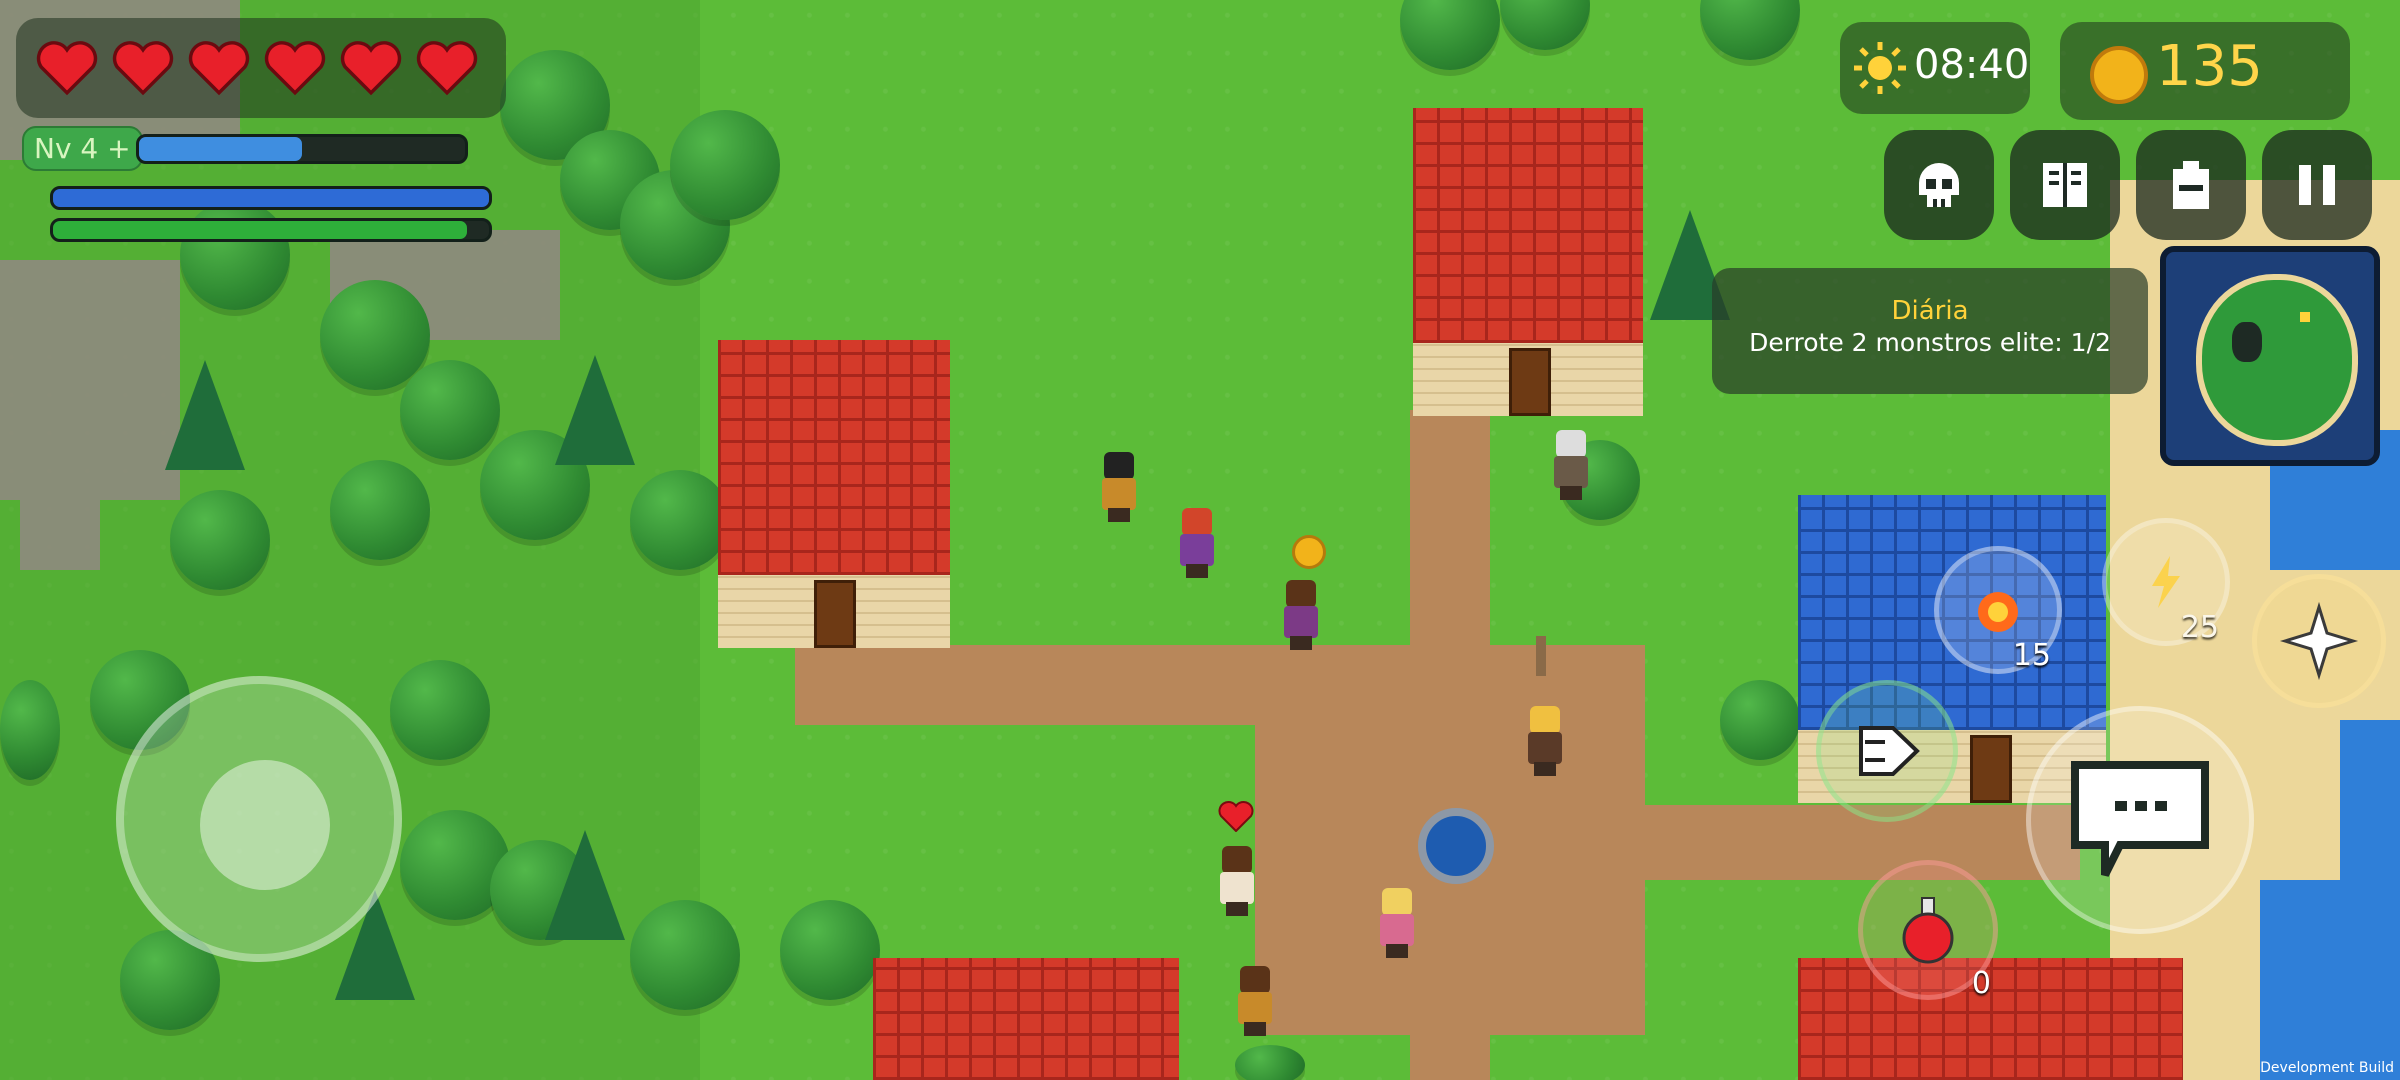 Image resolution: width=2400 pixels, height=1080 pixels. What do you see at coordinates (1541, 656) in the screenshot?
I see `hoe-tool` at bounding box center [1541, 656].